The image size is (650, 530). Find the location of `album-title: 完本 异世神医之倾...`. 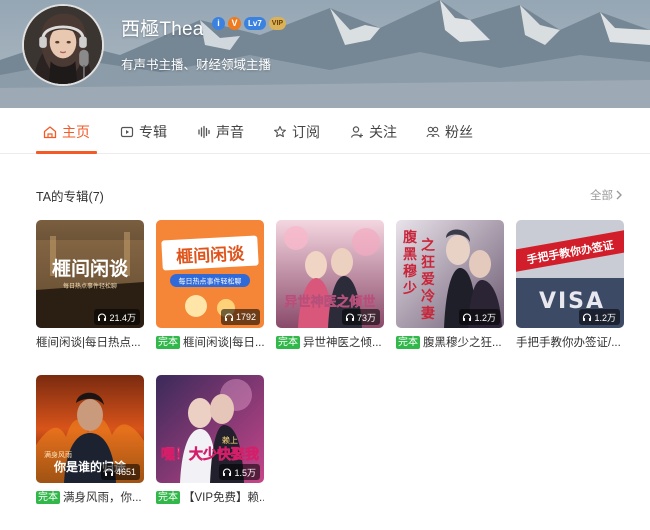

album-title: 完本 异世神医之倾... is located at coordinates (330, 342).